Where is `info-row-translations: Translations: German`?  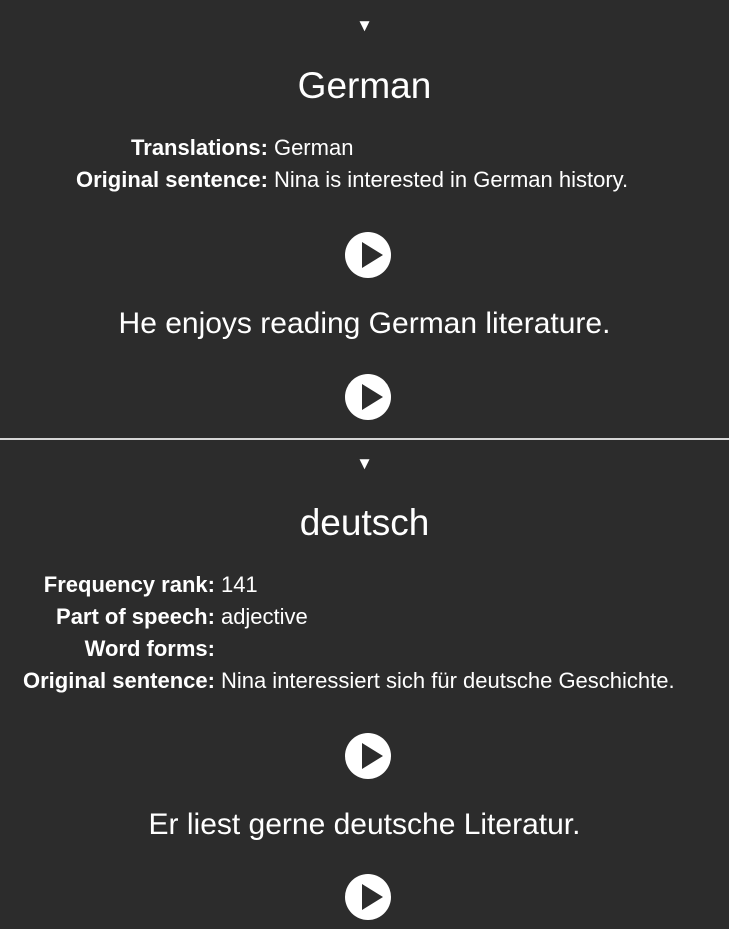
info-row-translations: Translations: German is located at coordinates (352, 148).